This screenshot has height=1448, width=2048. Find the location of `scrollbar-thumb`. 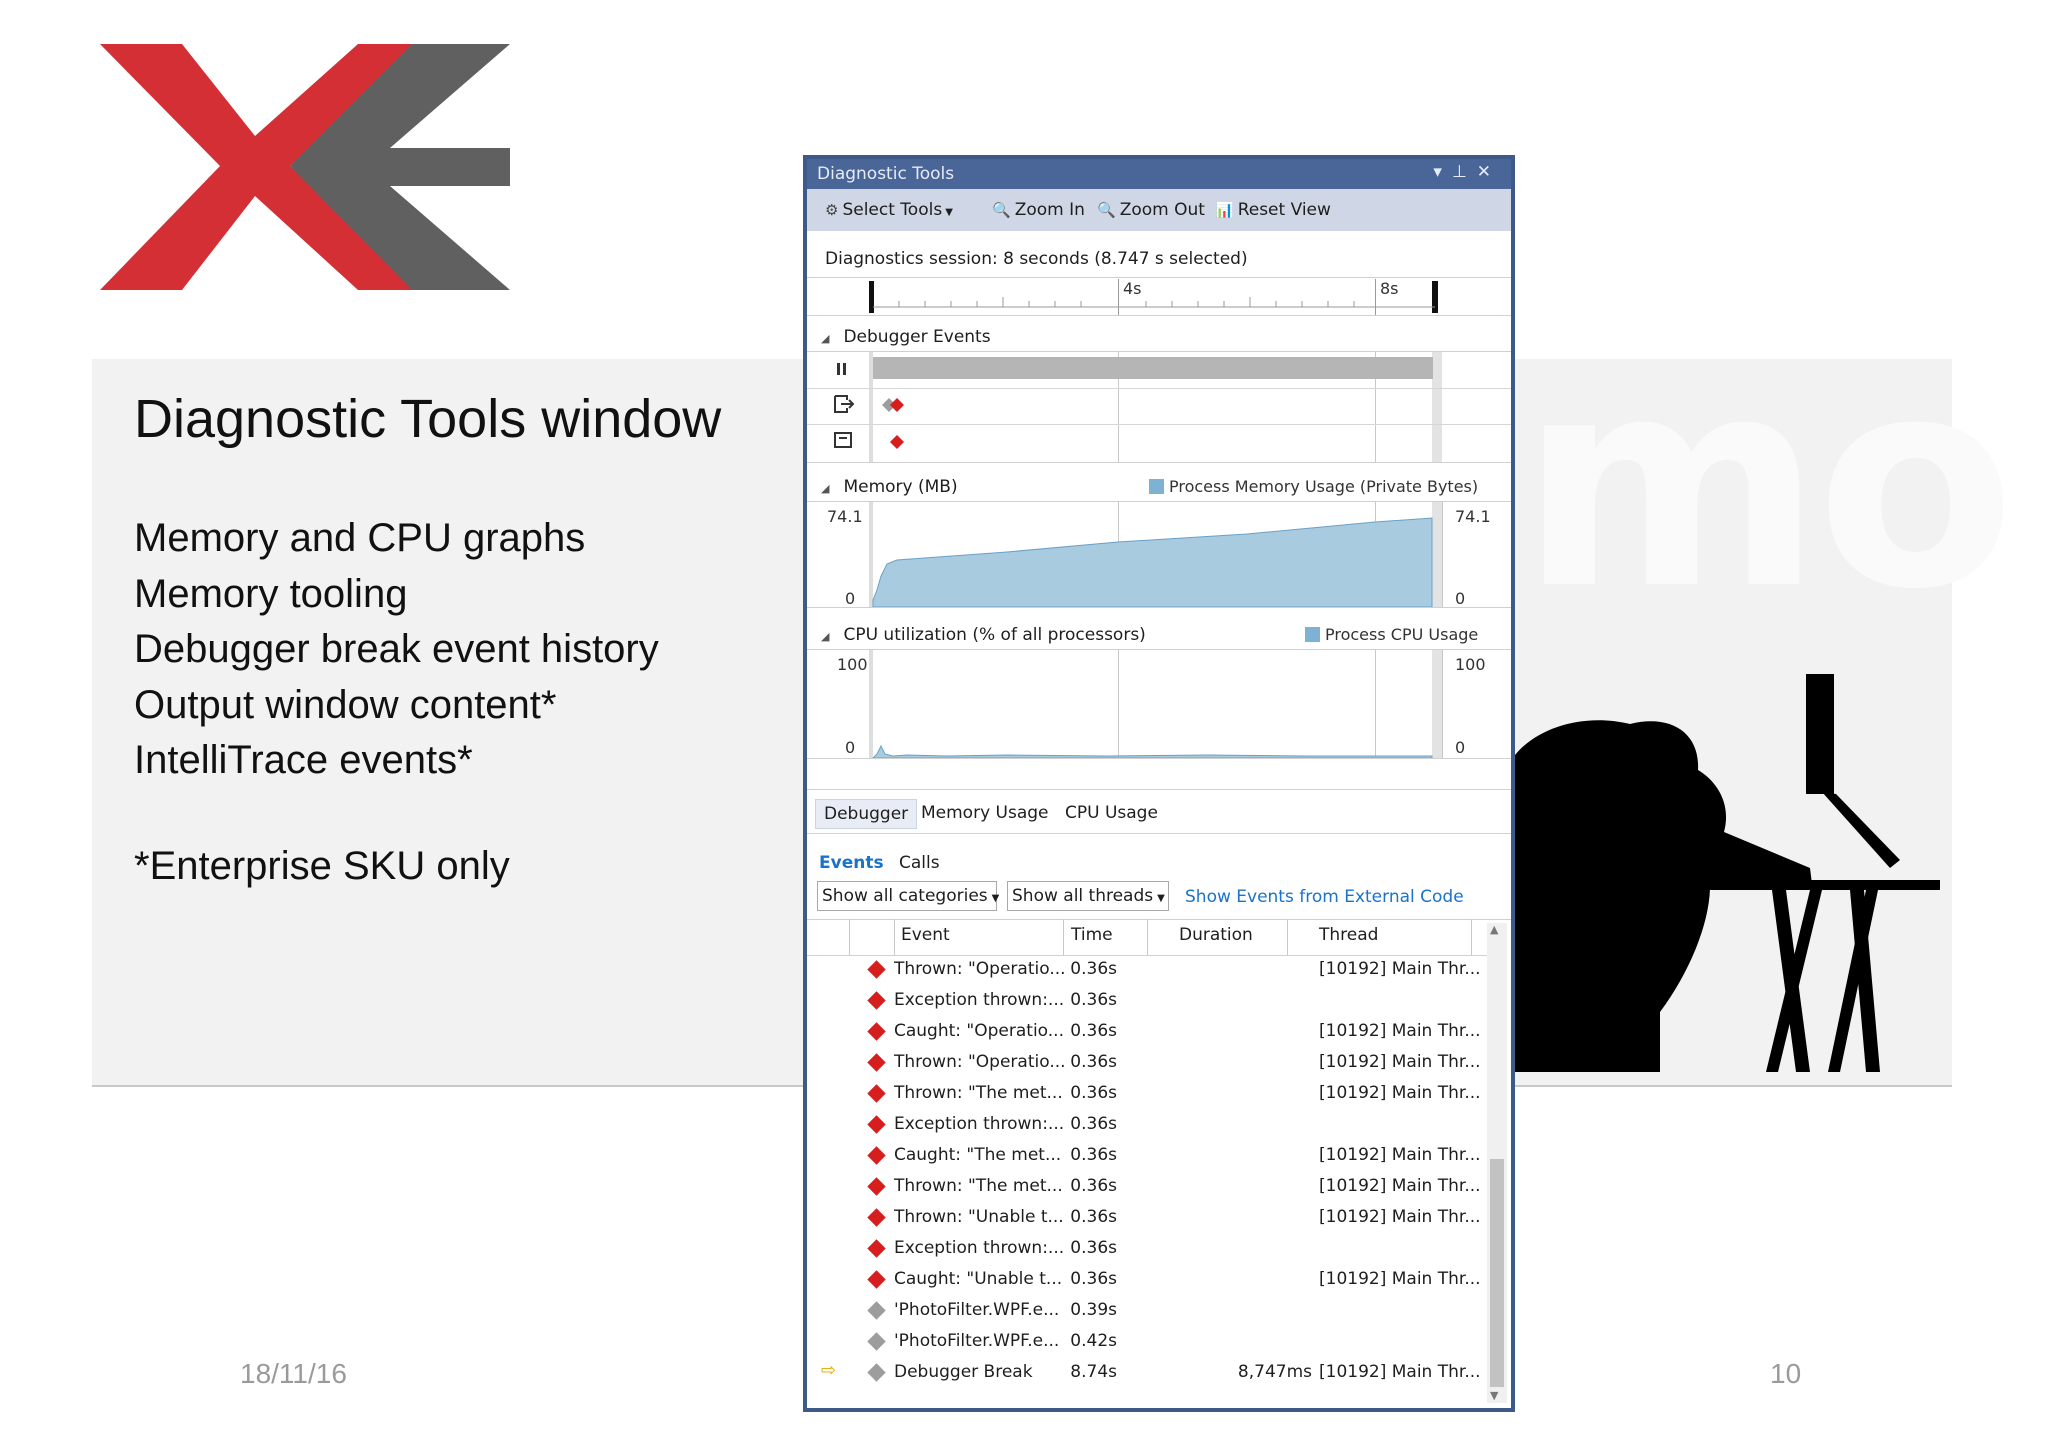

scrollbar-thumb is located at coordinates (1497, 1273).